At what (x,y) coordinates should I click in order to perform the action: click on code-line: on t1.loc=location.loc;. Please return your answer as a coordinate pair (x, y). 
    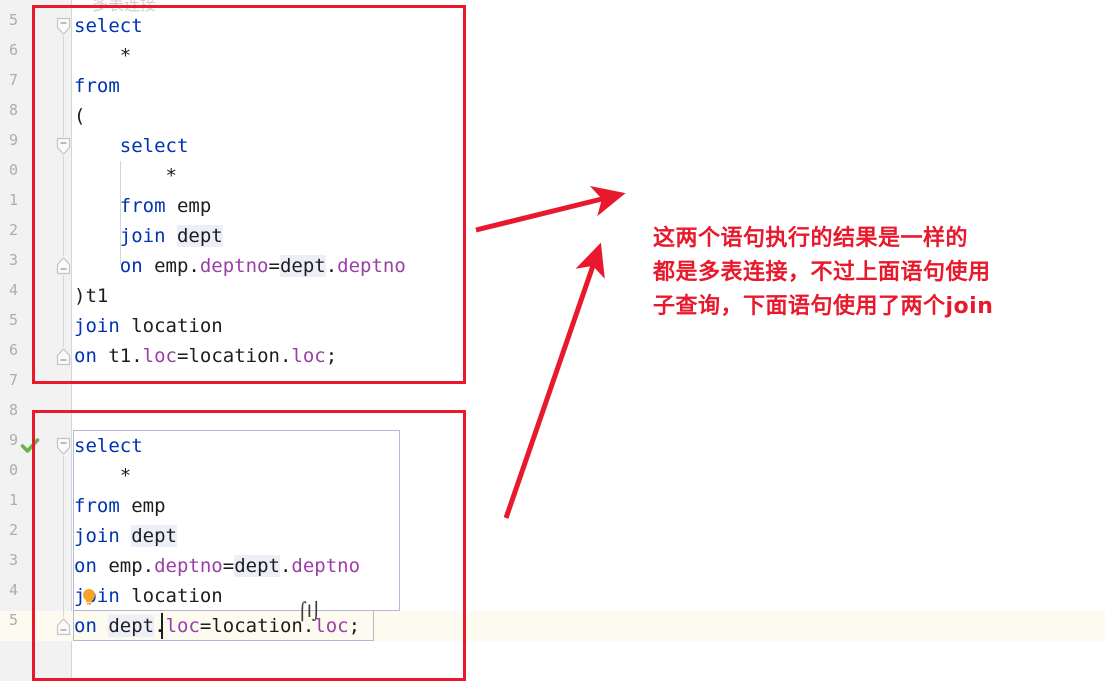
    Looking at the image, I should click on (205, 356).